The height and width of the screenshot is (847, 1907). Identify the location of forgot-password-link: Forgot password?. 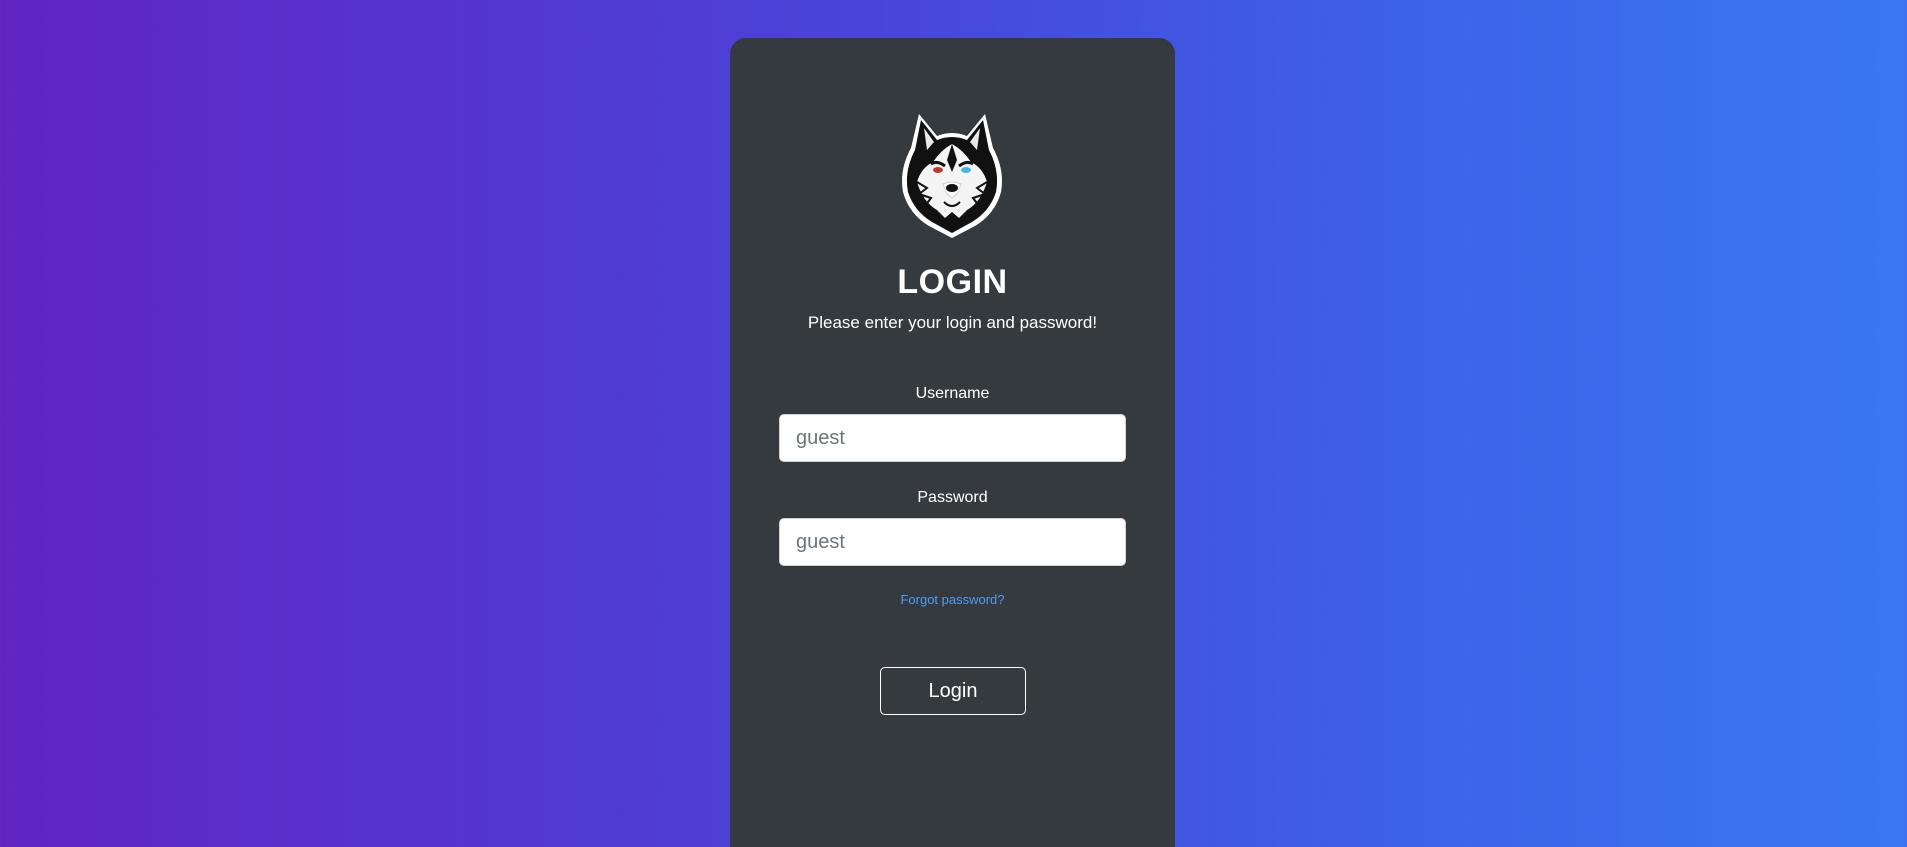
(952, 599).